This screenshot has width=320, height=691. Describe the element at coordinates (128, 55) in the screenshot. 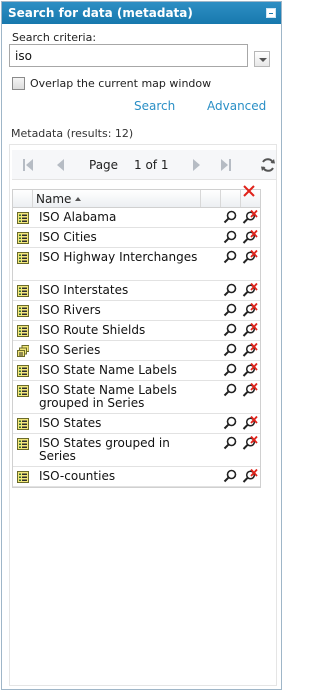

I see `search-criteria-input` at that location.